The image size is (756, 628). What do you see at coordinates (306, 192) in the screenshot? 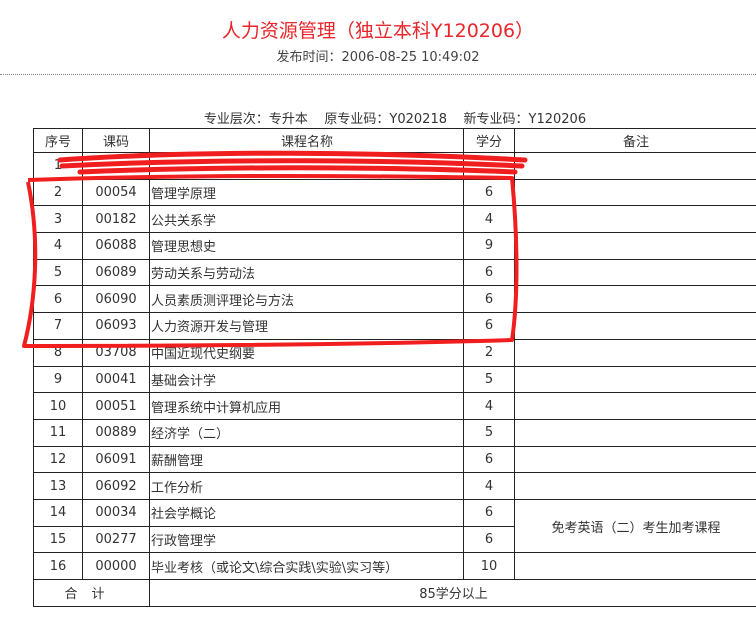
I see `row-course-name: 管理学原理` at bounding box center [306, 192].